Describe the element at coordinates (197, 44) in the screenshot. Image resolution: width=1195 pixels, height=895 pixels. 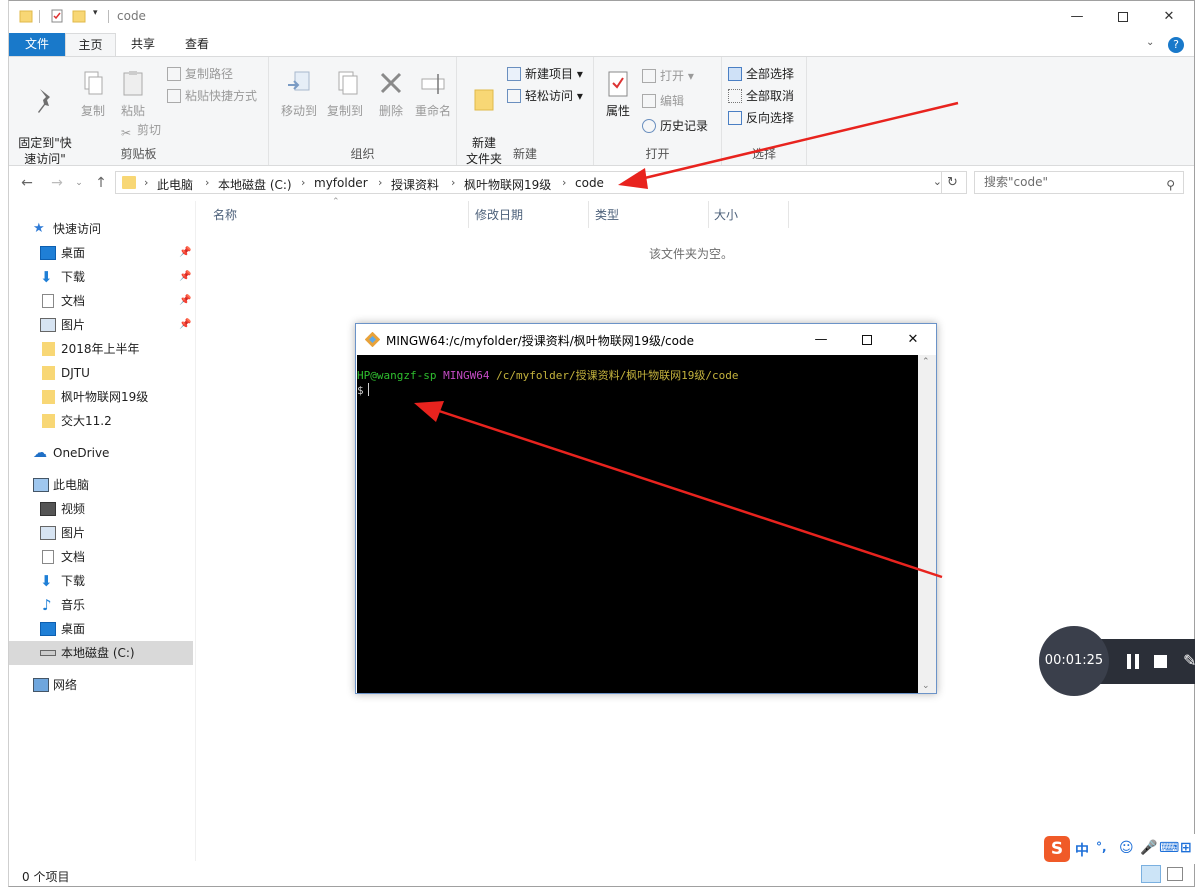
I see `tab-view: 查看` at that location.